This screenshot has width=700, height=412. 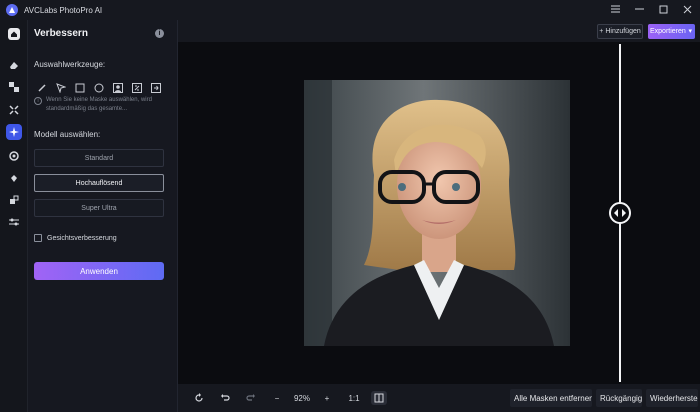 I want to click on undo-button: Rückgängig, so click(x=619, y=398).